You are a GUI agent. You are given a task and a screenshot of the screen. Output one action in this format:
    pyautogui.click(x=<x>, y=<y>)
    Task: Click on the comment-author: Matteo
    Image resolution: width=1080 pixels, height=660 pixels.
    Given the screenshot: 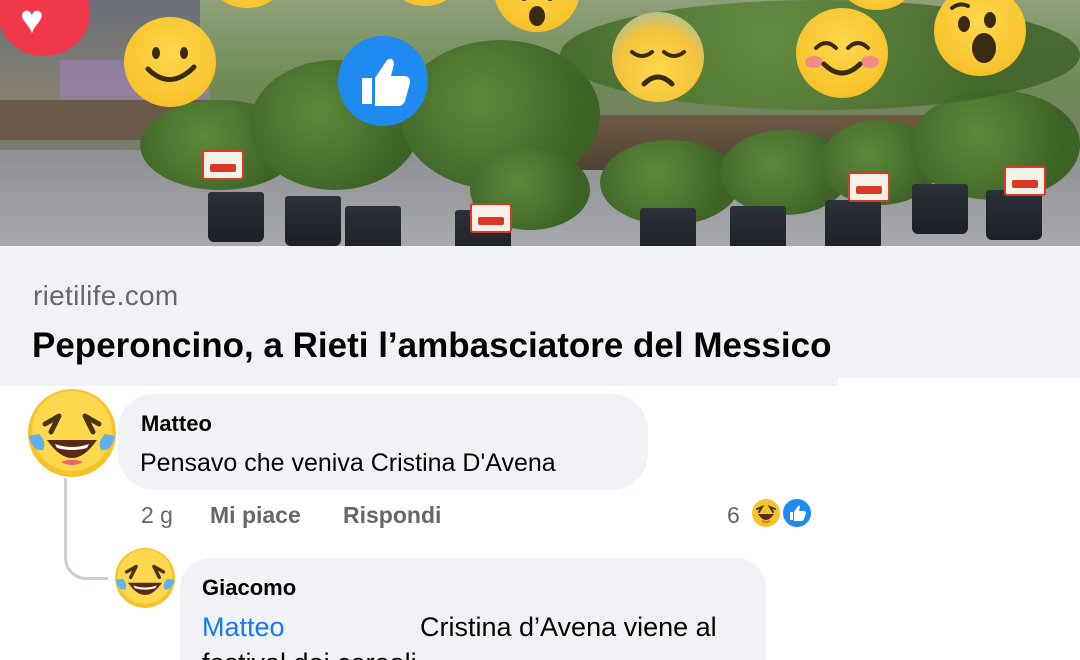 What is the action you would take?
    pyautogui.click(x=176, y=424)
    